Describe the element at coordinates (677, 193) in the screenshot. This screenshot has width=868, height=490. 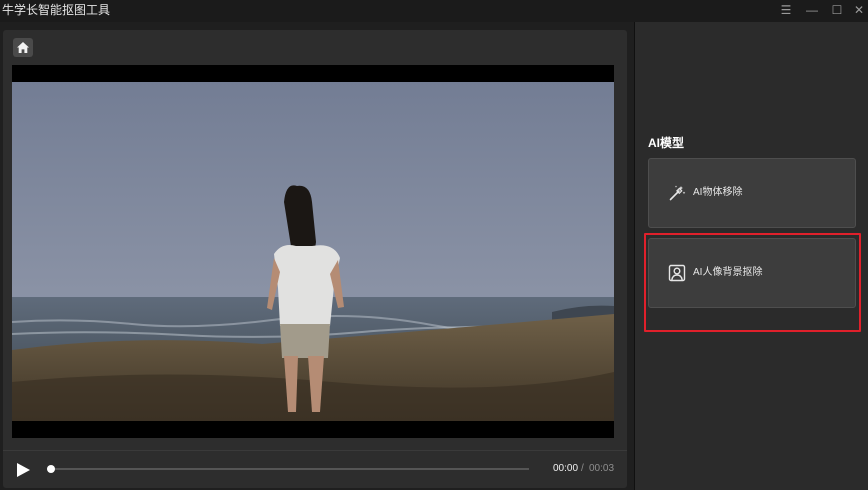
I see `magic-wand-icon` at that location.